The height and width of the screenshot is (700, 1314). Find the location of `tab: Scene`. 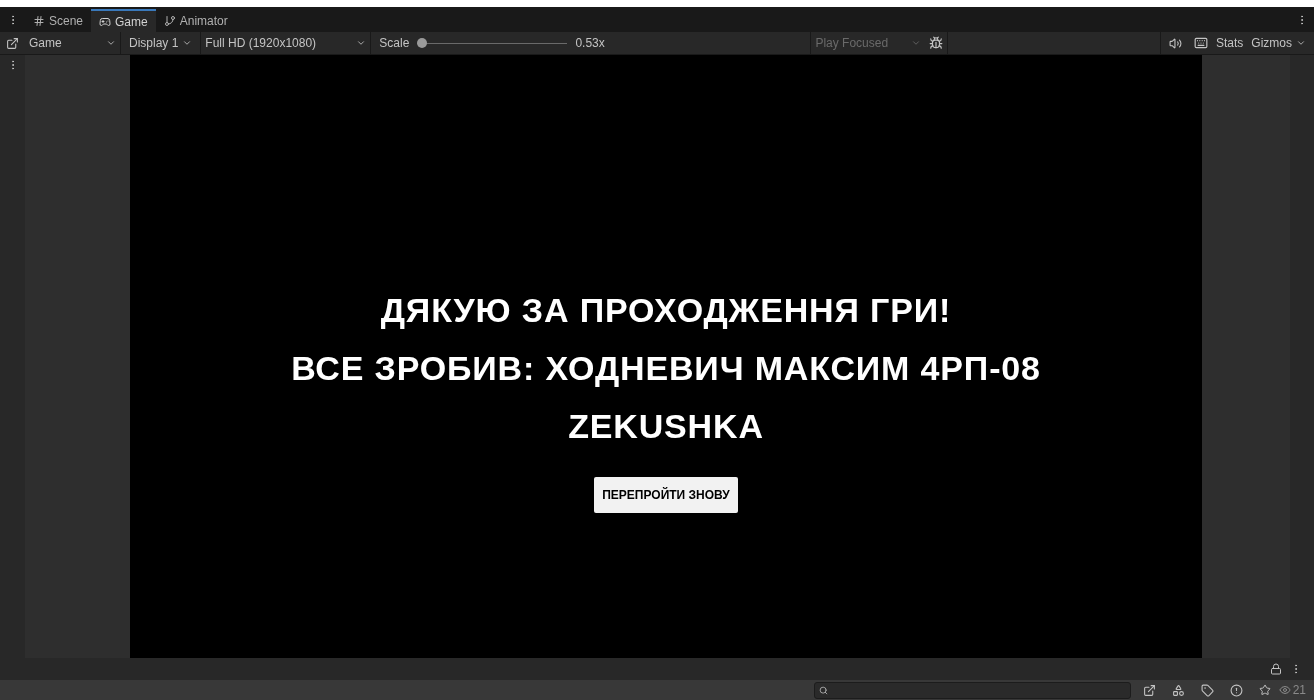

tab: Scene is located at coordinates (58, 20).